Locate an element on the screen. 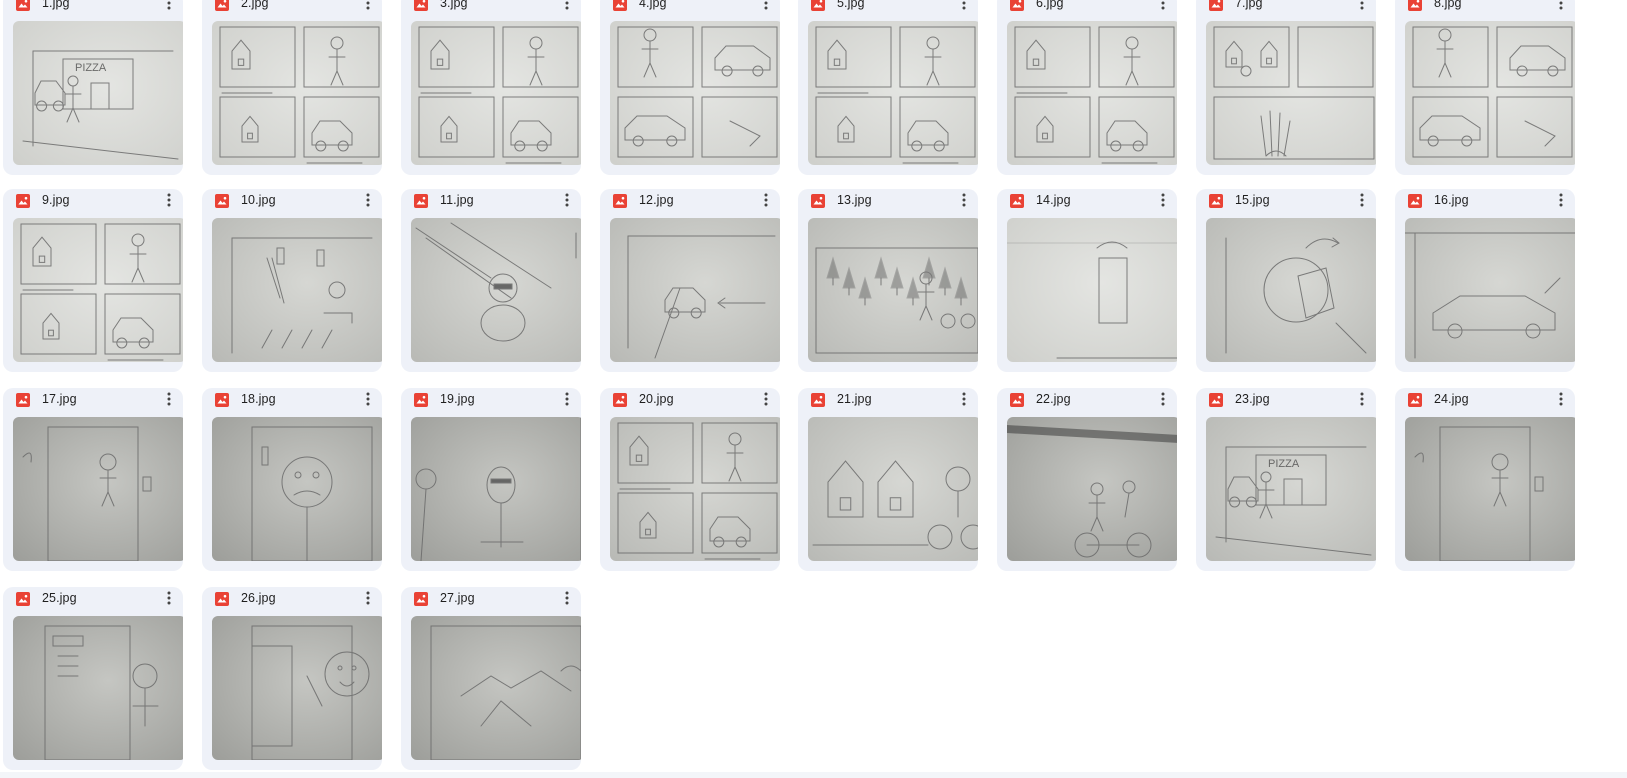  file-card: 23.jpg PIZZA is located at coordinates (1286, 479).